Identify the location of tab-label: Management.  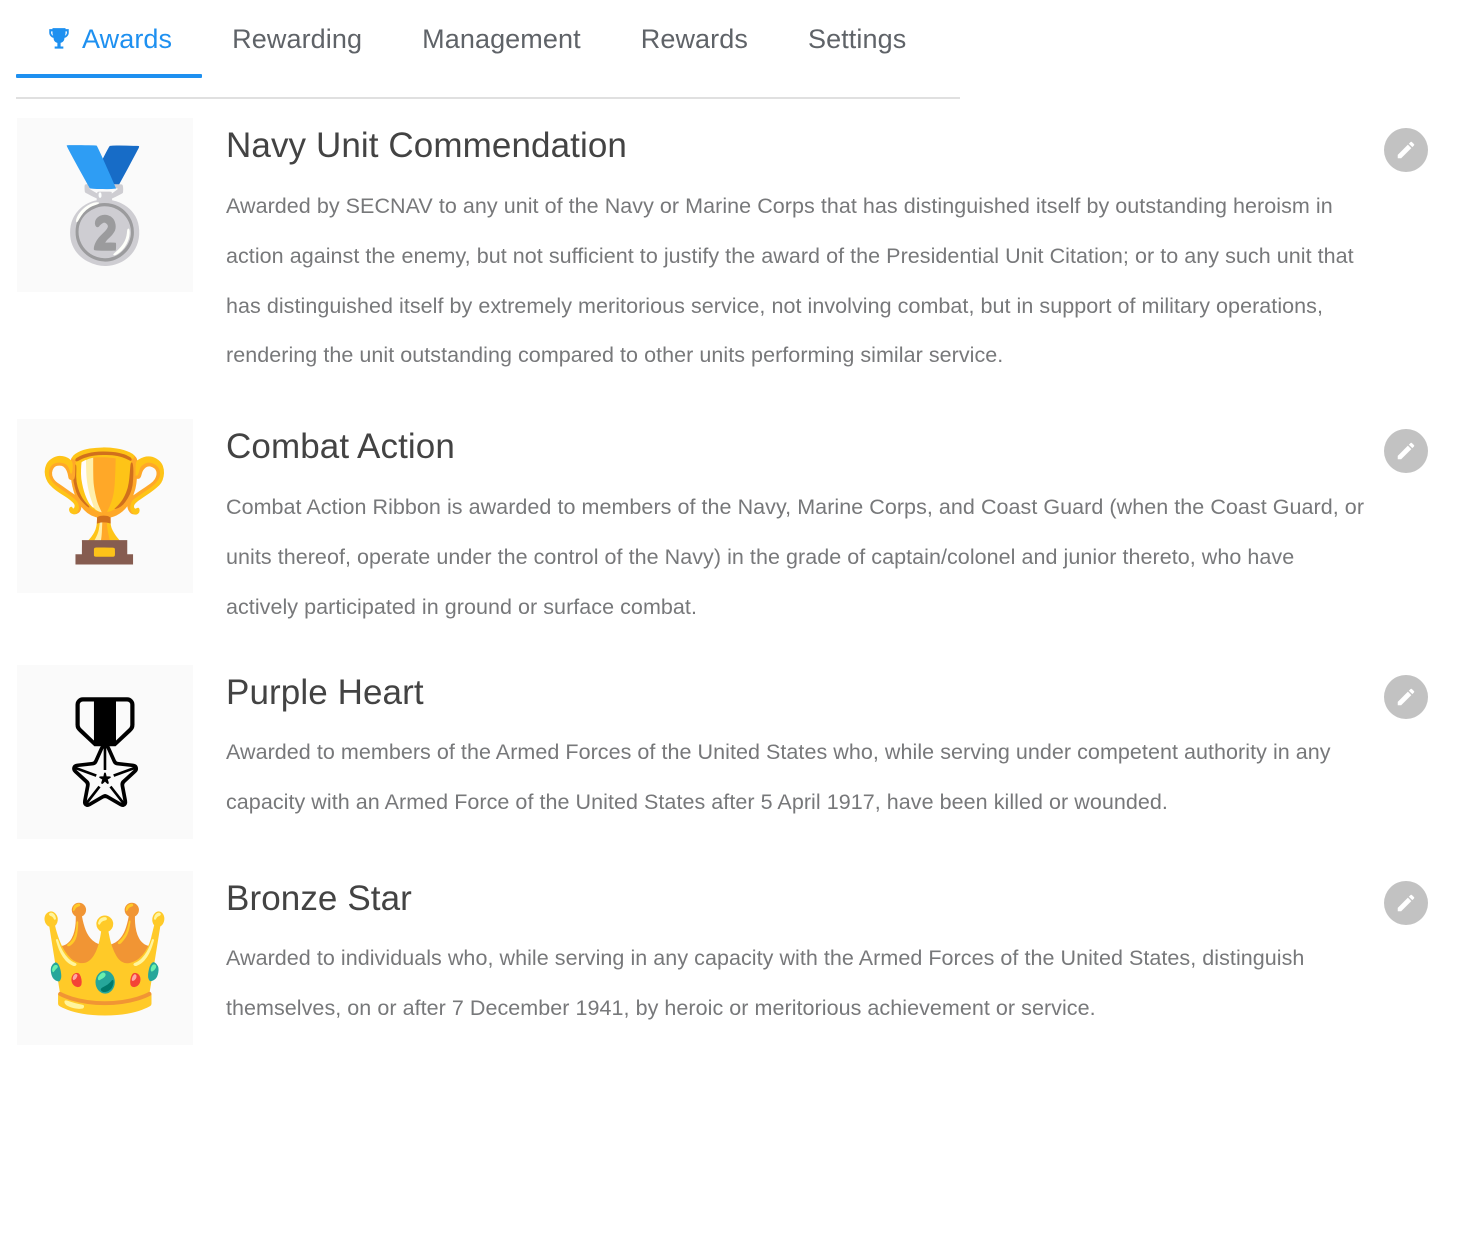
(501, 39).